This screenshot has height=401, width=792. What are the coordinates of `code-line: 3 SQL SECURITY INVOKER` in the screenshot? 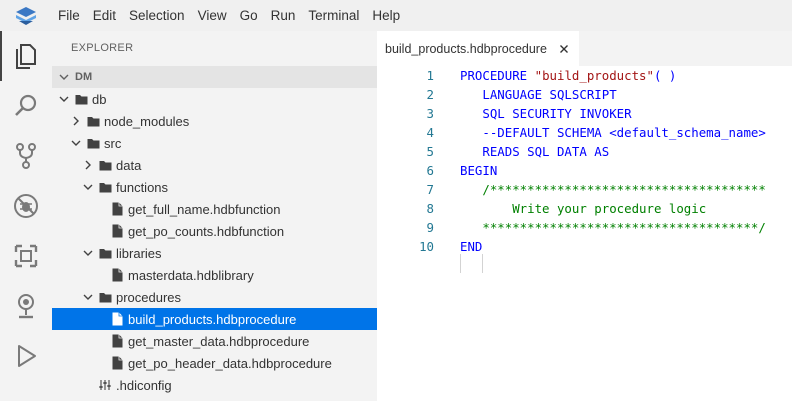 It's located at (584, 113).